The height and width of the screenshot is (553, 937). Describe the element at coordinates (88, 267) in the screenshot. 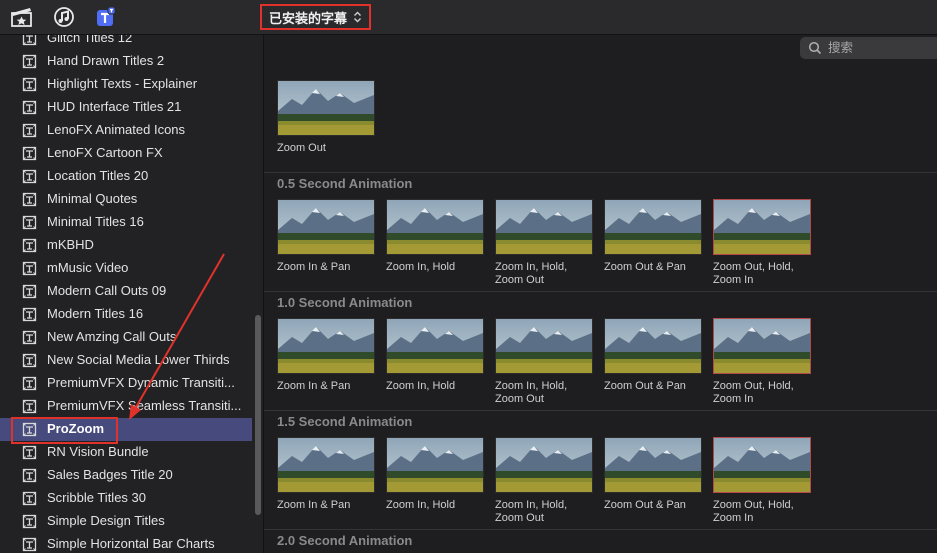

I see `sidebar-item-label: mMusic Video` at that location.